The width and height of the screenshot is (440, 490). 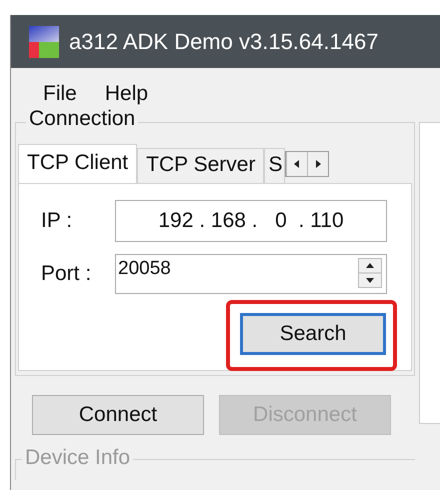 I want to click on connect-button: Connect, so click(x=118, y=415).